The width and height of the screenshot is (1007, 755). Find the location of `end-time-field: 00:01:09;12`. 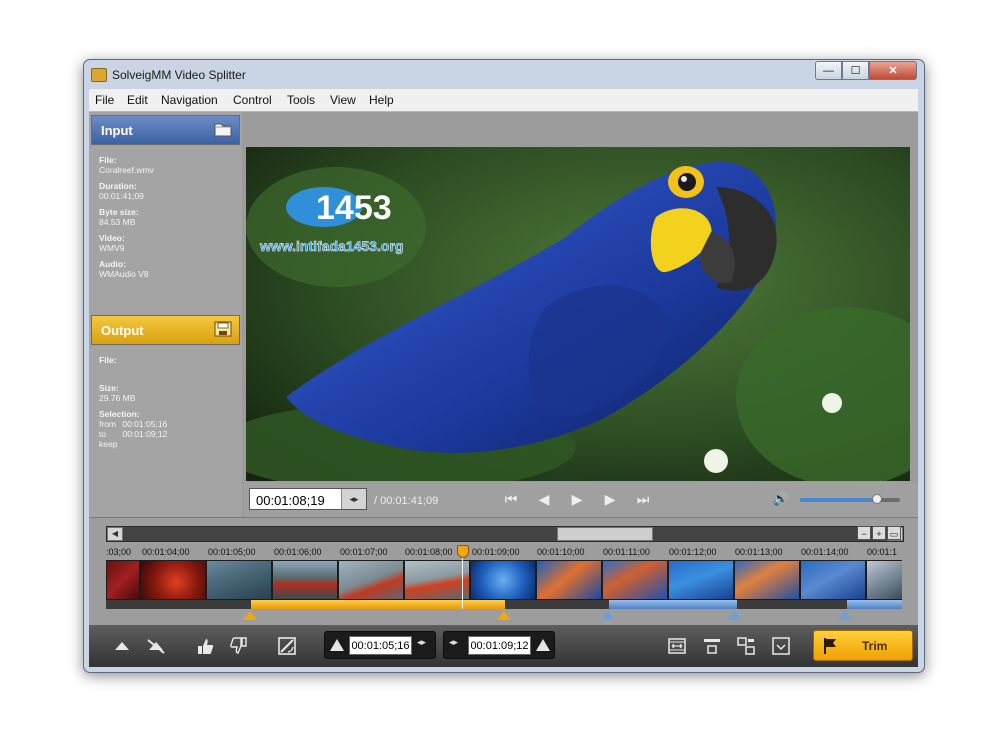

end-time-field: 00:01:09;12 is located at coordinates (499, 645).